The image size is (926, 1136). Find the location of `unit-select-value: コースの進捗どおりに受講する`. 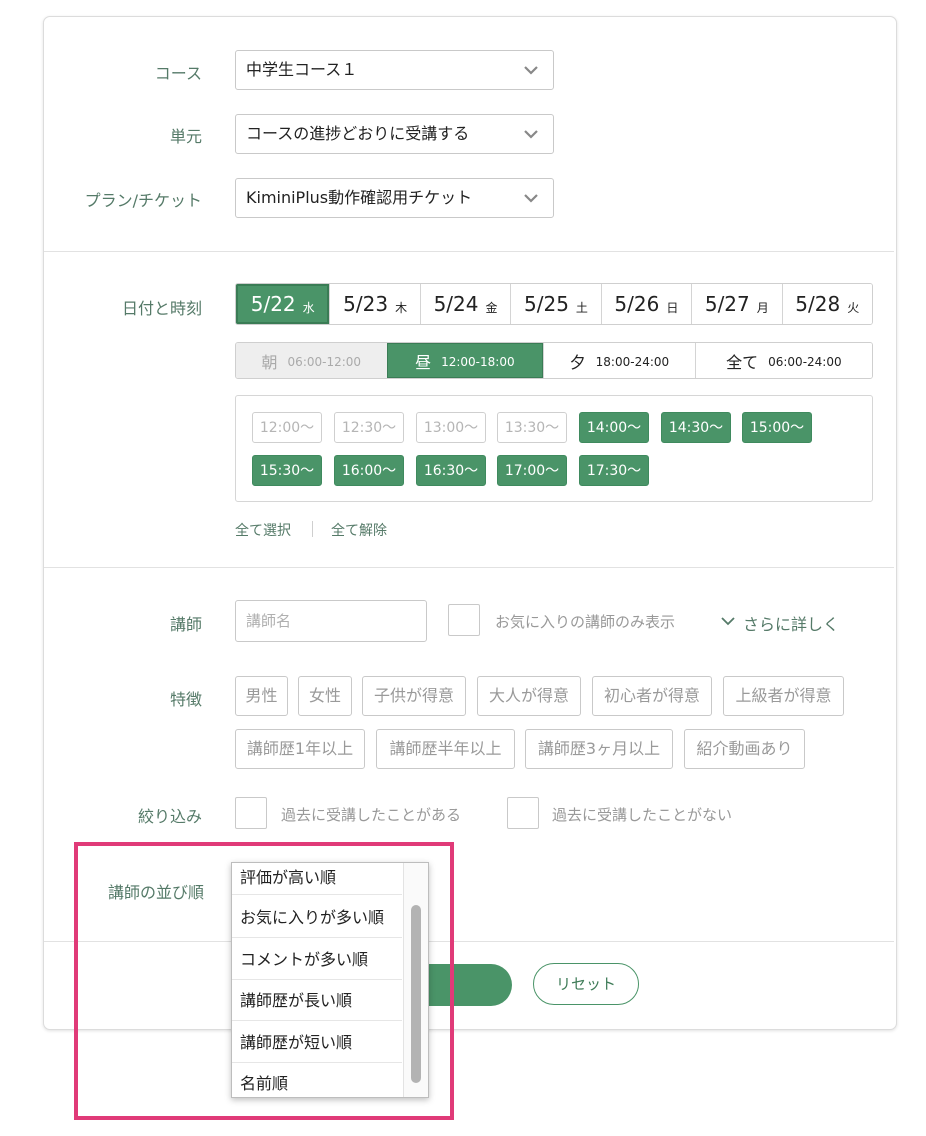

unit-select-value: コースの進捗どおりに受講する is located at coordinates (358, 133).